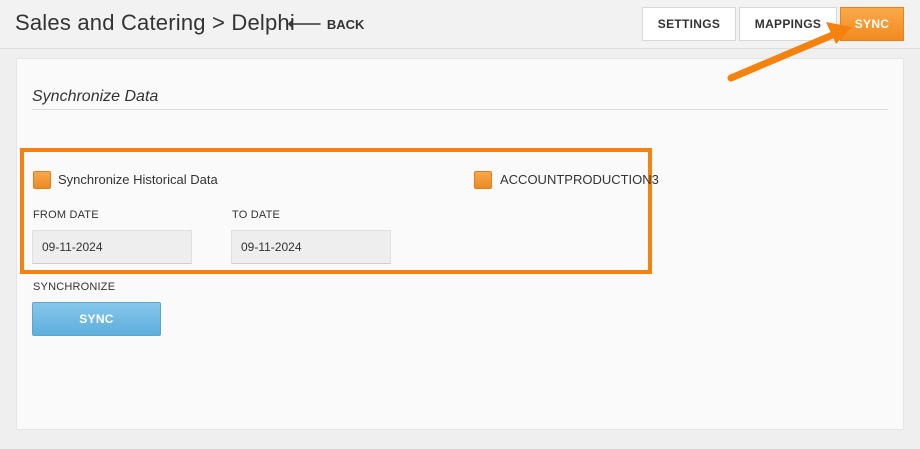 Image resolution: width=920 pixels, height=449 pixels. Describe the element at coordinates (42, 180) in the screenshot. I see `historical-data-checkbox` at that location.